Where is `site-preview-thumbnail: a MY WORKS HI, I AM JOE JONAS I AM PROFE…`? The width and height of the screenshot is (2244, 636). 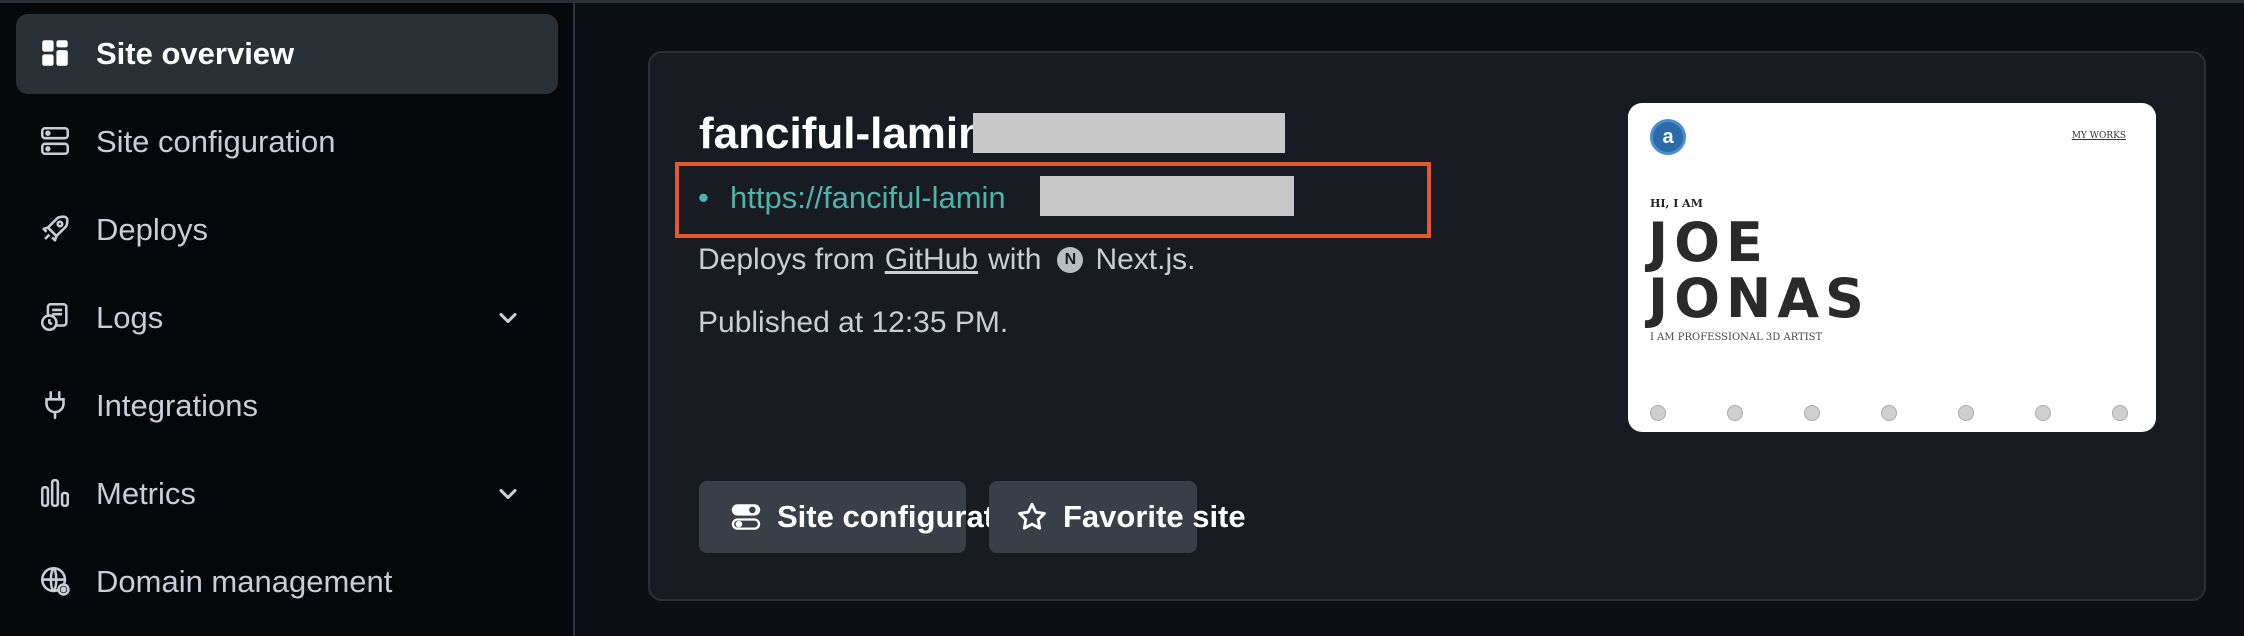 site-preview-thumbnail: a MY WORKS HI, I AM JOE JONAS I AM PROFE… is located at coordinates (1892, 267).